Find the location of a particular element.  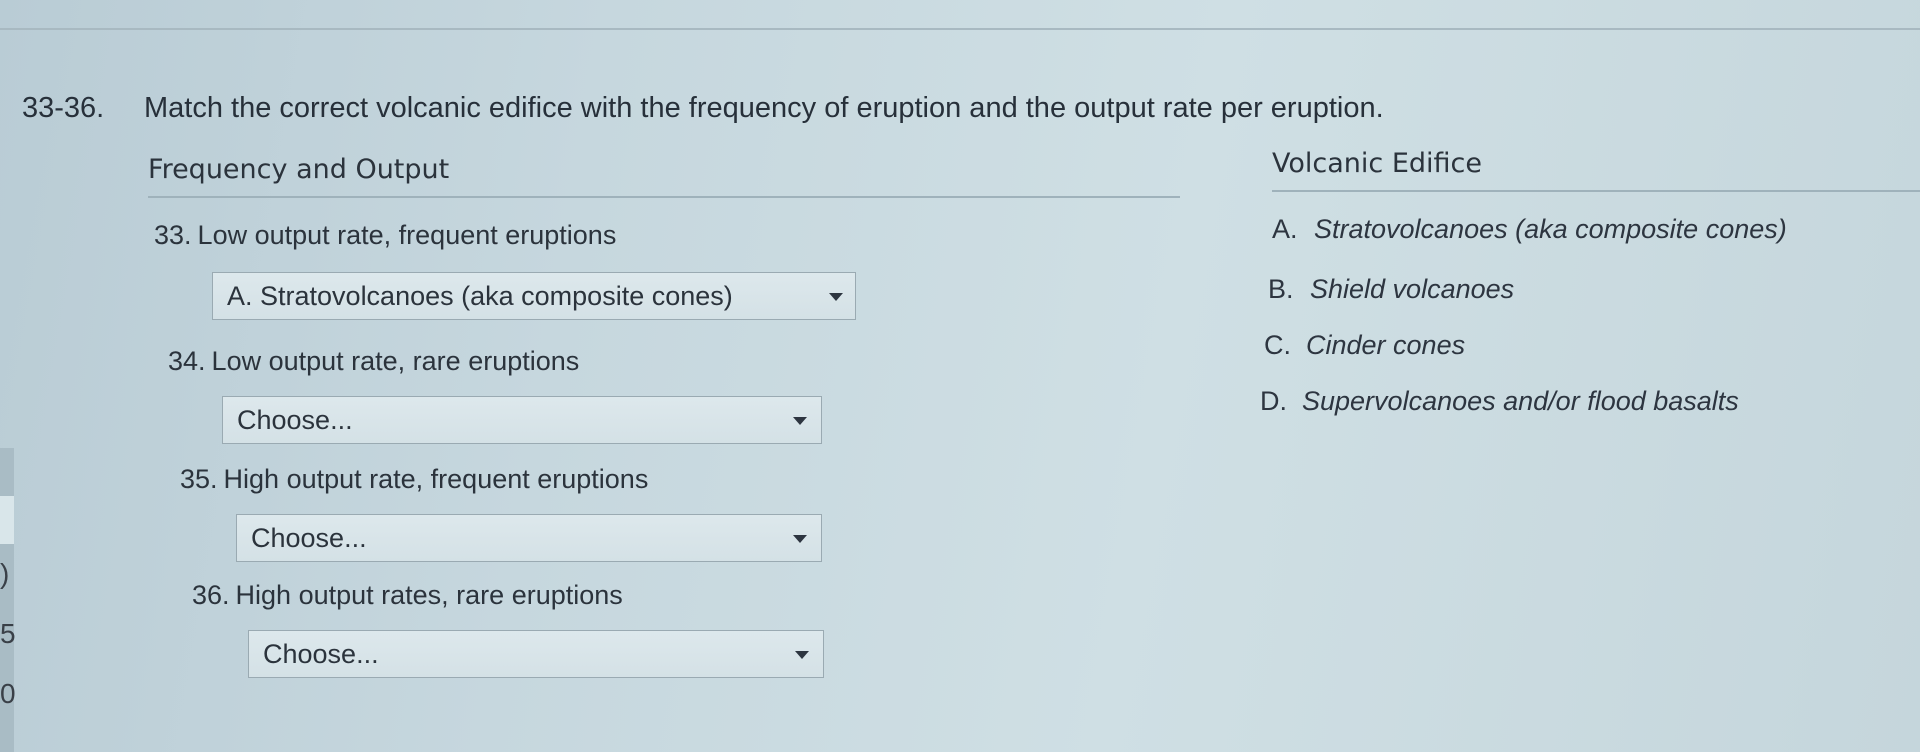

select-value: A. Stratovolcanoes (aka composite cones) is located at coordinates (480, 295).